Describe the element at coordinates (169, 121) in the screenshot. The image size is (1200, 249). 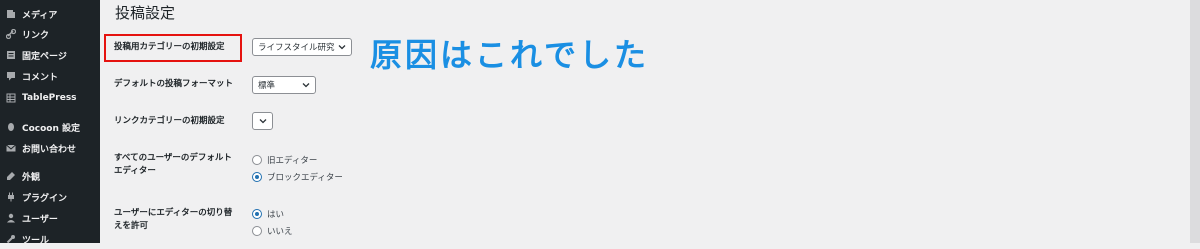
I see `link-category-label: リンクカテゴリーの初期設定` at that location.